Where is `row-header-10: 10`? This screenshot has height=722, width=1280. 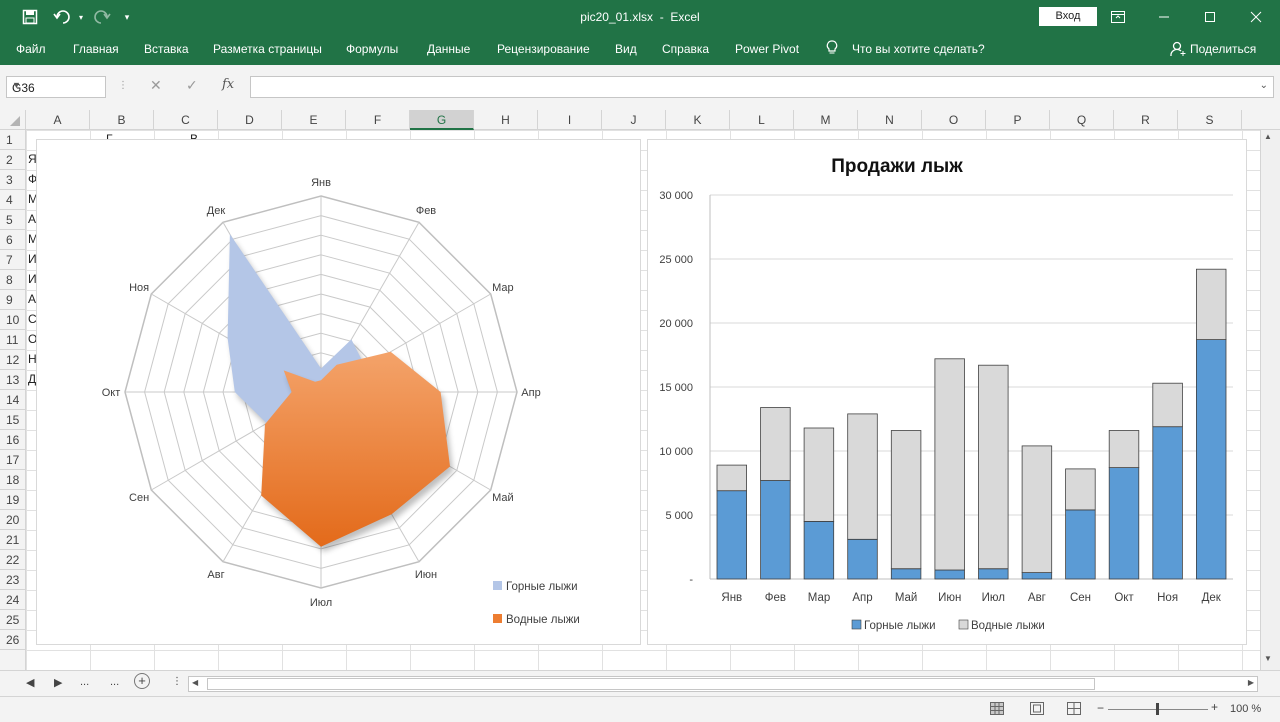 row-header-10: 10 is located at coordinates (12, 320).